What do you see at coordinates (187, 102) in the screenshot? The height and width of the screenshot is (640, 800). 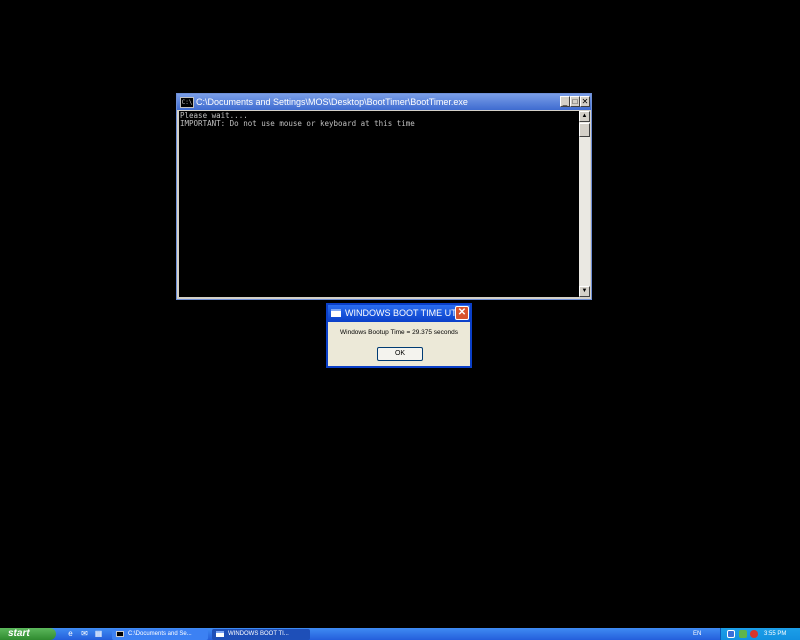 I see `cmd-icon: C:\` at bounding box center [187, 102].